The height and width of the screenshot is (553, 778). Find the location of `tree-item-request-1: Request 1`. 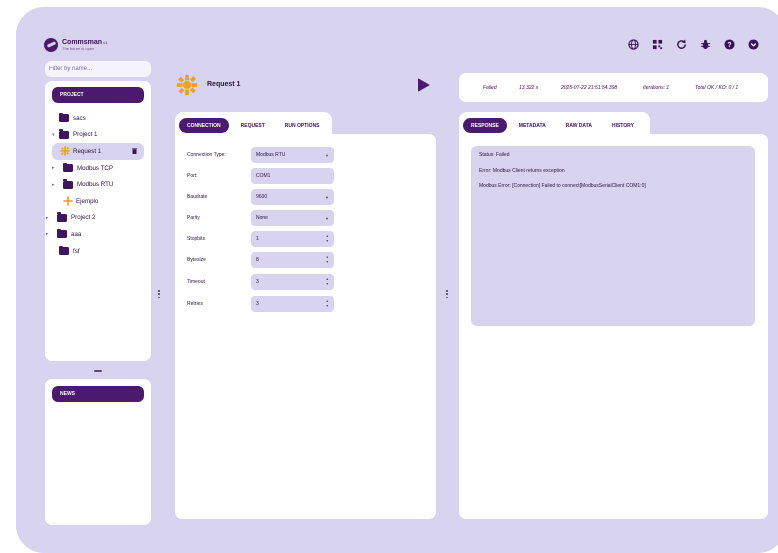

tree-item-request-1: Request 1 is located at coordinates (98, 151).